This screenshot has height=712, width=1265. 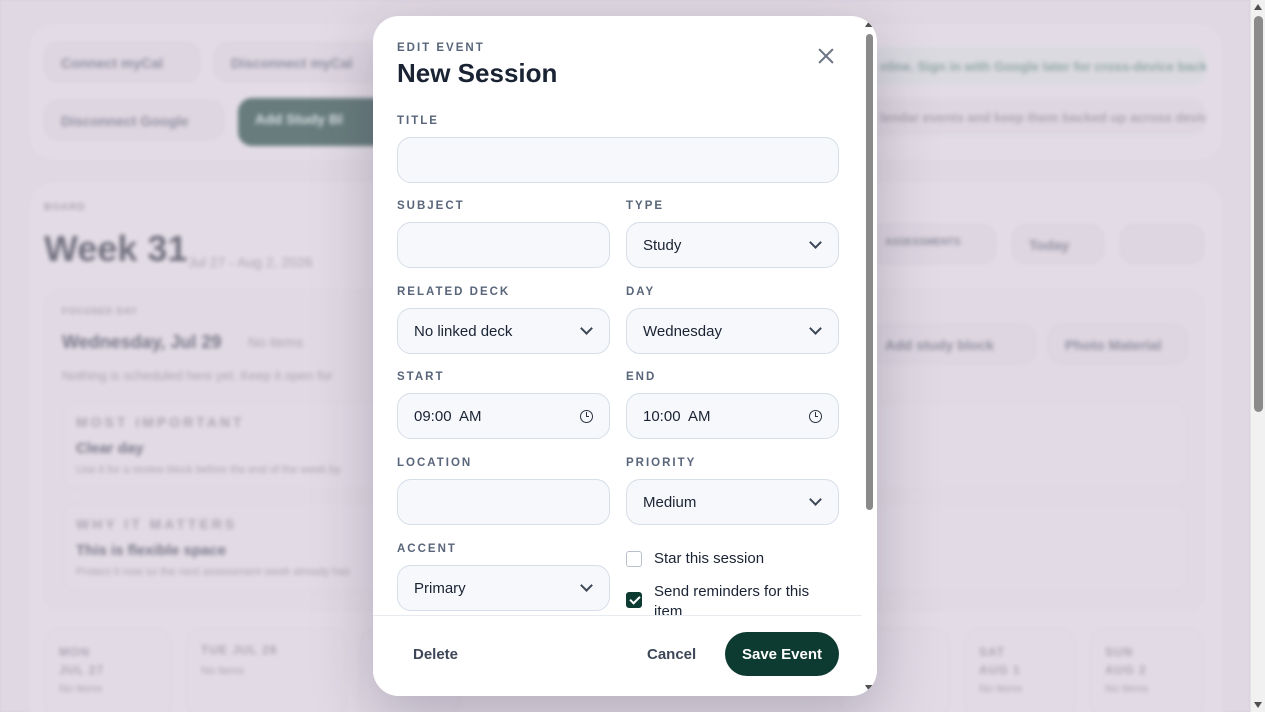 I want to click on end-time-value: 10:00 AM, so click(x=677, y=416).